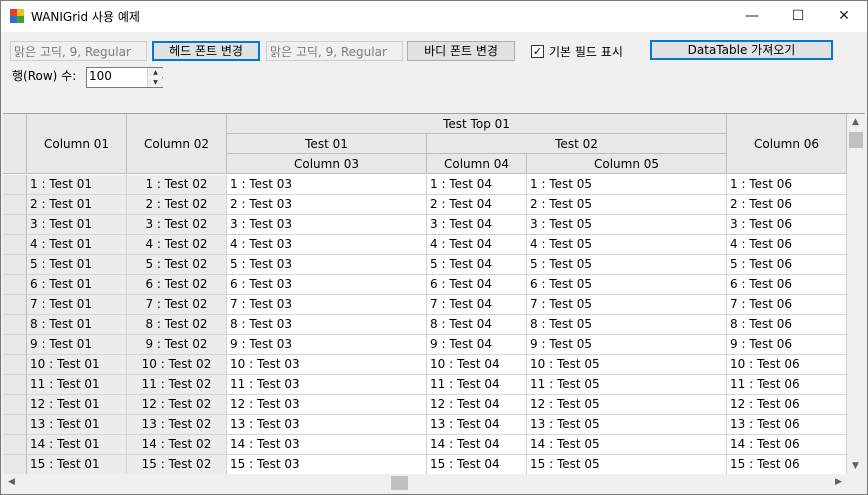  What do you see at coordinates (77, 425) in the screenshot?
I see `grid-cell: 13 : Test 01` at bounding box center [77, 425].